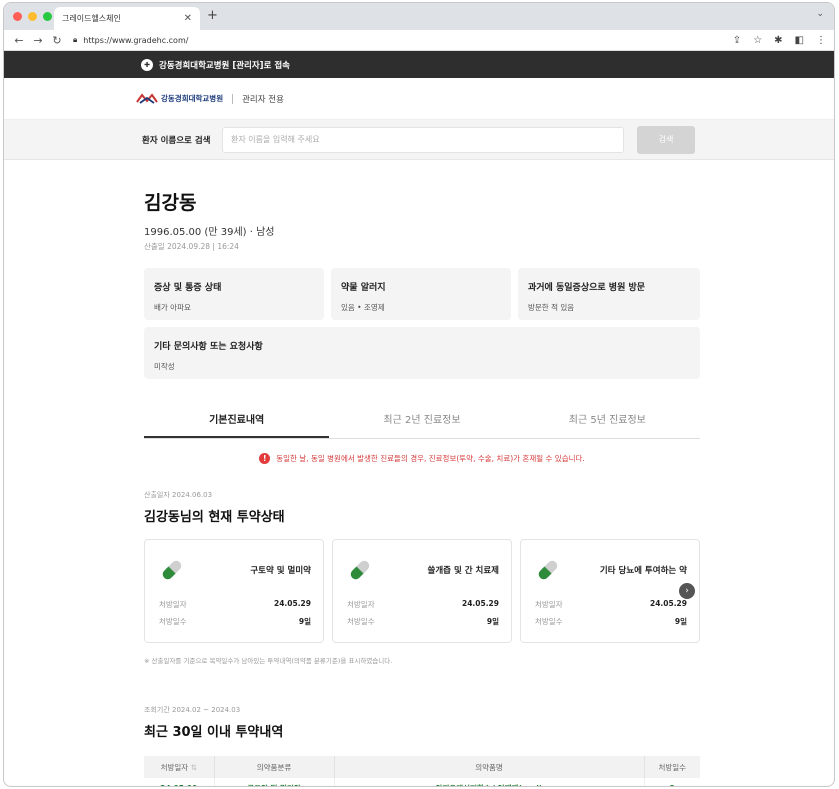 Image resolution: width=839 pixels, height=789 pixels. I want to click on card-title: 약물 알러지, so click(363, 288).